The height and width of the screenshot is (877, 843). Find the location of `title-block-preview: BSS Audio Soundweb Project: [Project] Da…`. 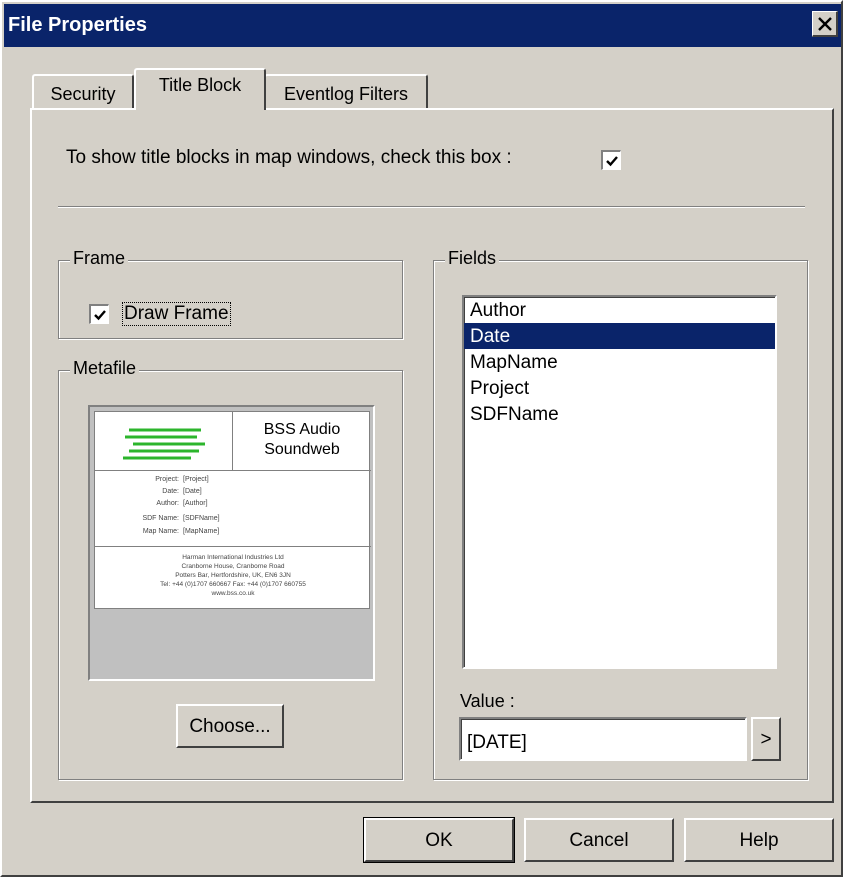

title-block-preview: BSS Audio Soundweb Project: [Project] Da… is located at coordinates (232, 510).